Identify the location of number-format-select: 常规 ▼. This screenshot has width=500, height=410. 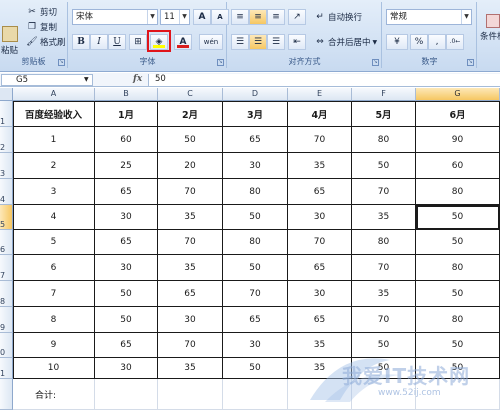
(429, 17).